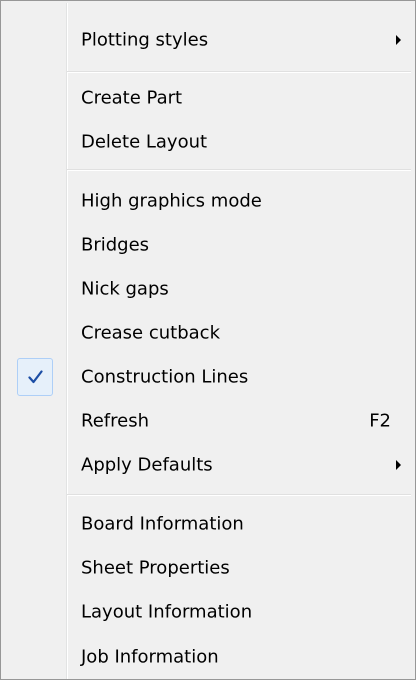 The height and width of the screenshot is (680, 418). Describe the element at coordinates (162, 524) in the screenshot. I see `menu-item-label: Board Information` at that location.